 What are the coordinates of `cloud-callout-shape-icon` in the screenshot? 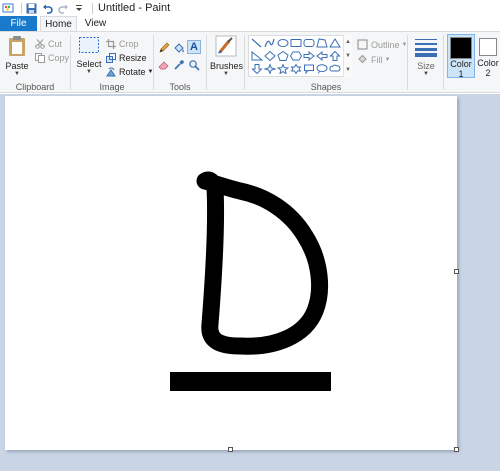 It's located at (334, 69).